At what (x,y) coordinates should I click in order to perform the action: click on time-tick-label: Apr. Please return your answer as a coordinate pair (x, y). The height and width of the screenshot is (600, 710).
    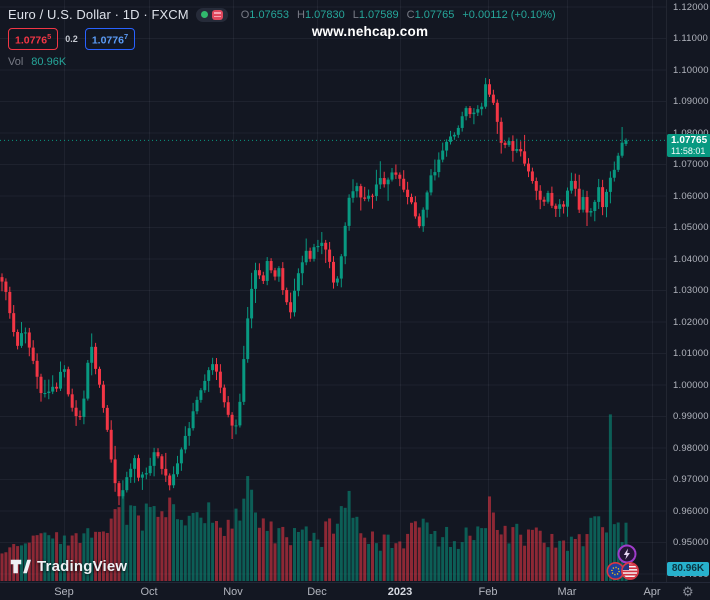
    Looking at the image, I should click on (652, 592).